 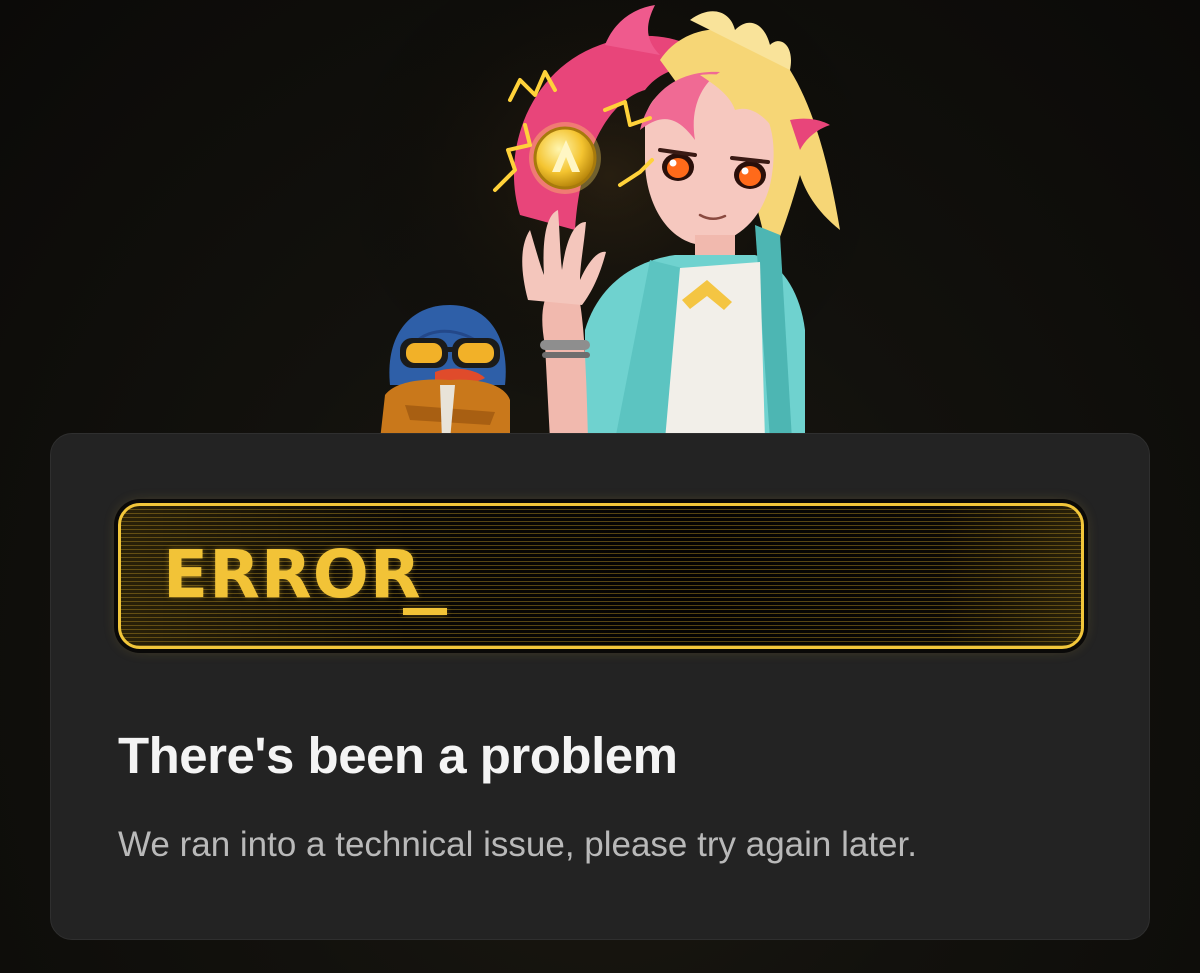 I want to click on error-banner: ERROR, so click(x=601, y=576).